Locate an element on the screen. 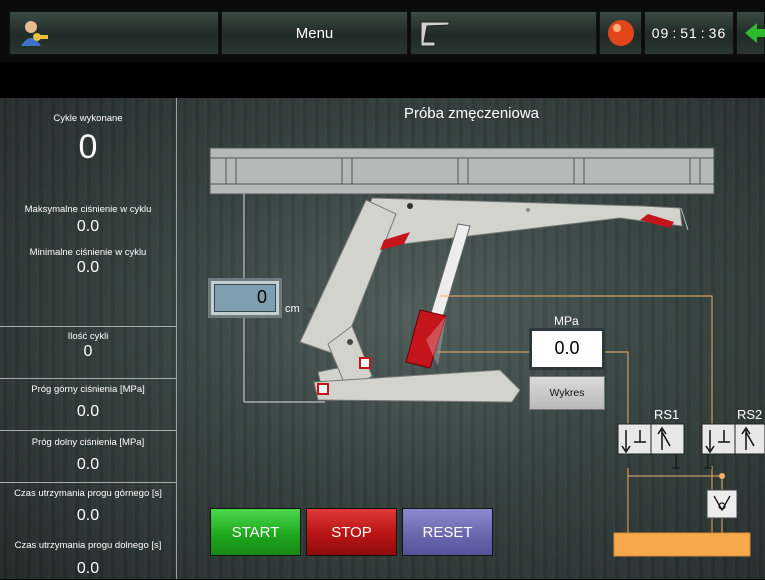 Image resolution: width=765 pixels, height=580 pixels. valve-rs2 is located at coordinates (733, 446).